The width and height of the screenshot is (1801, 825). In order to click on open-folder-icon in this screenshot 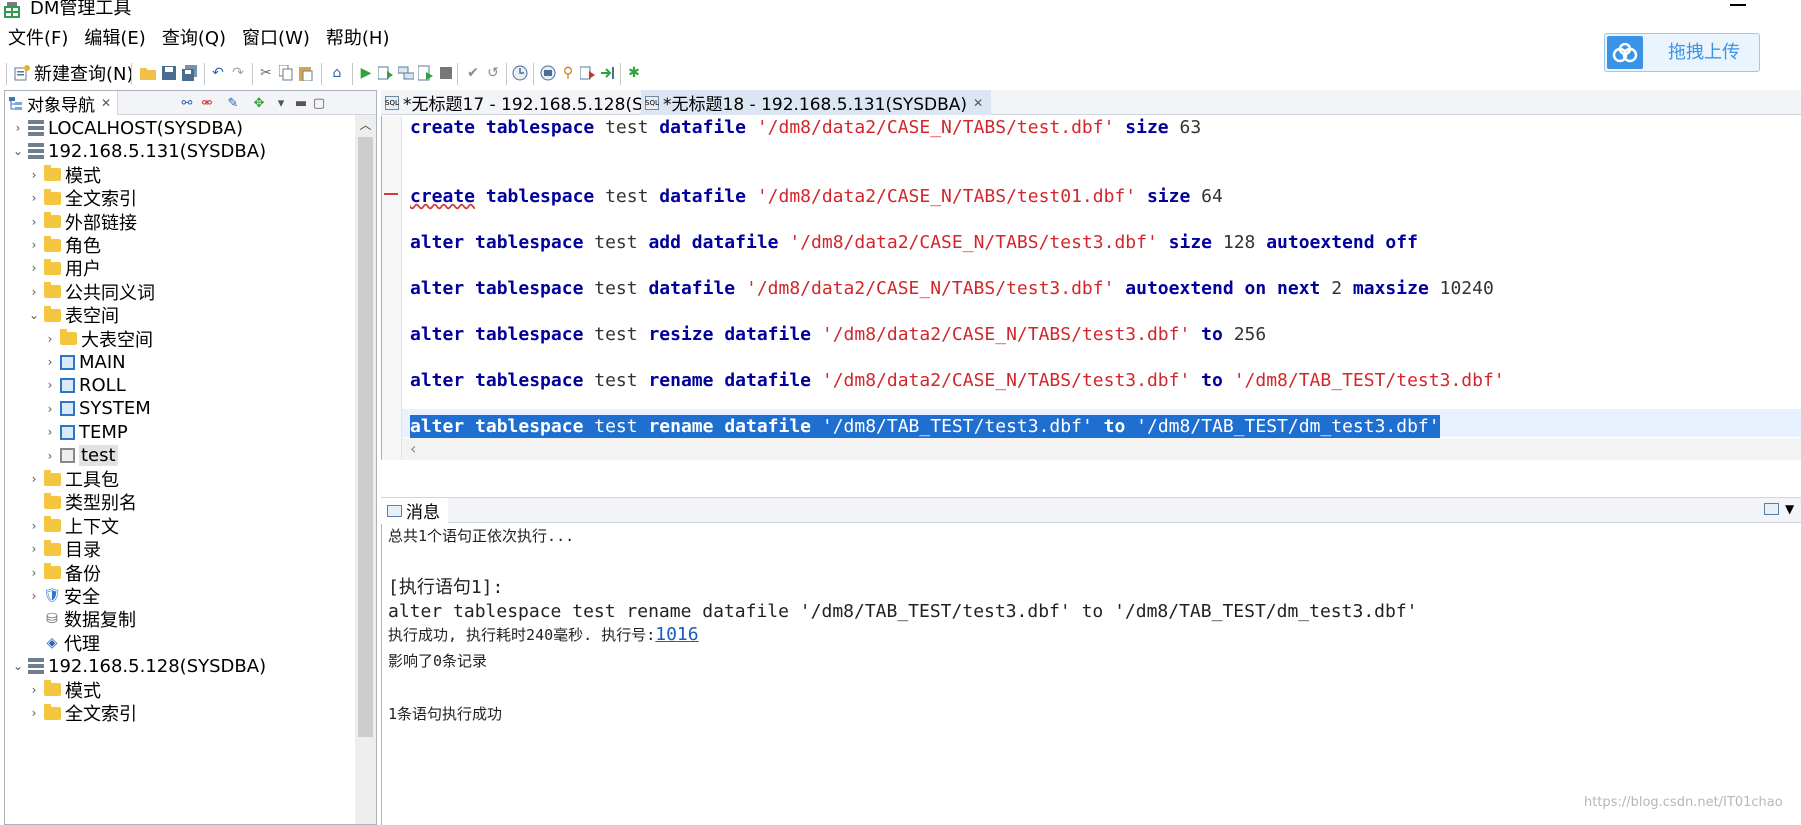, I will do `click(148, 73)`.